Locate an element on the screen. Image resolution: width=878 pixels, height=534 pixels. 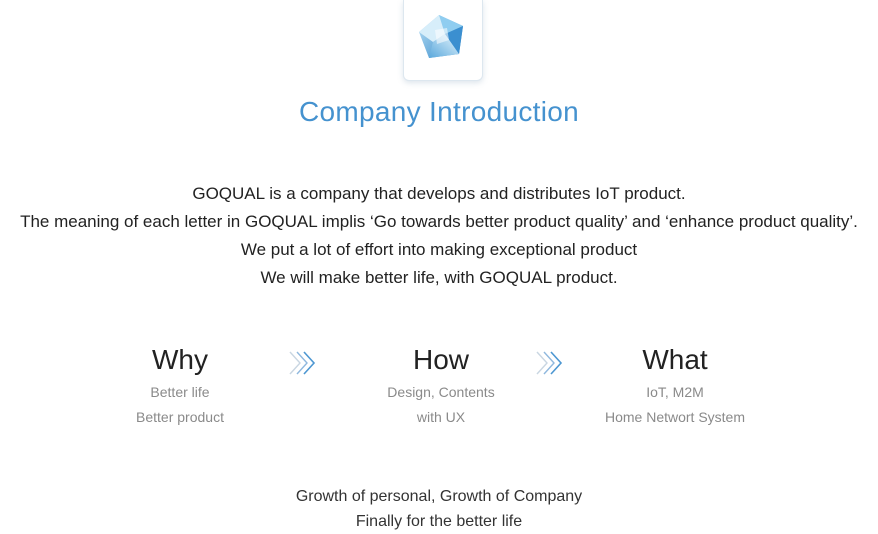
pillar-how: How Design, Contents with UX is located at coordinates (441, 385).